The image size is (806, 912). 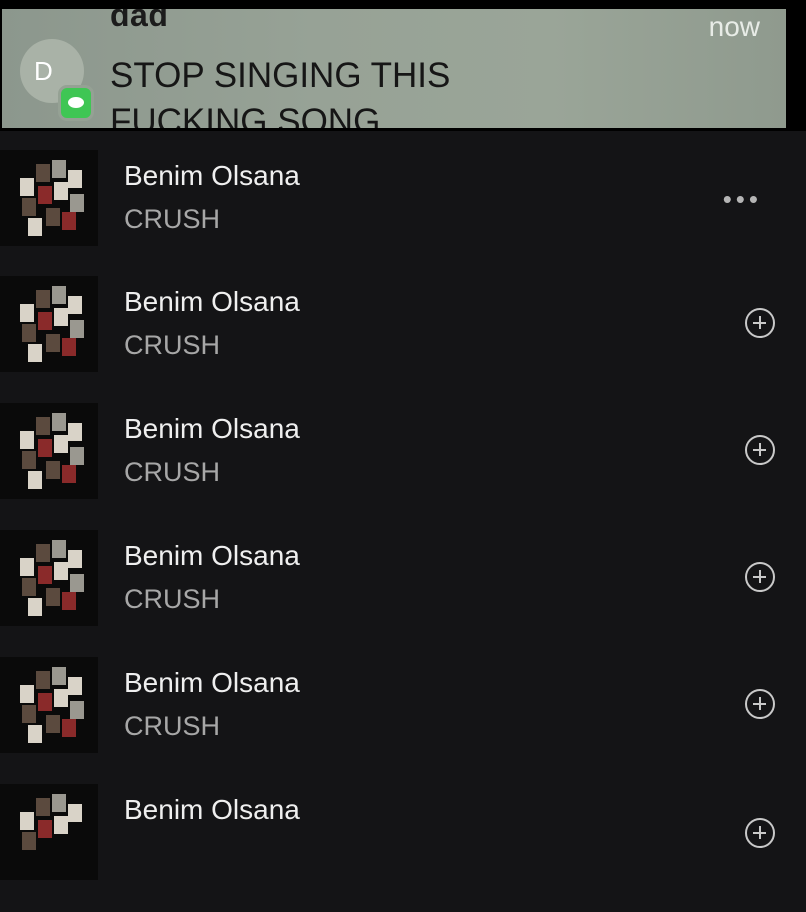 I want to click on track-row: Benim Olsana, so click(x=403, y=848).